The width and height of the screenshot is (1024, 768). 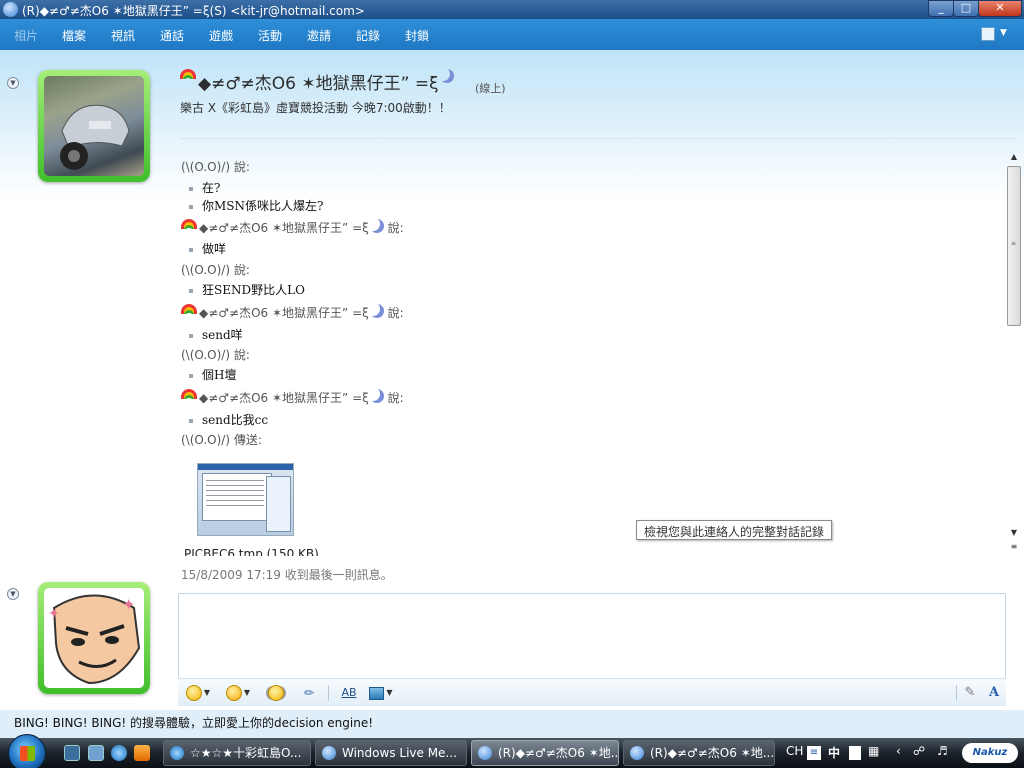 I want to click on language-indicator: CH, so click(x=794, y=751).